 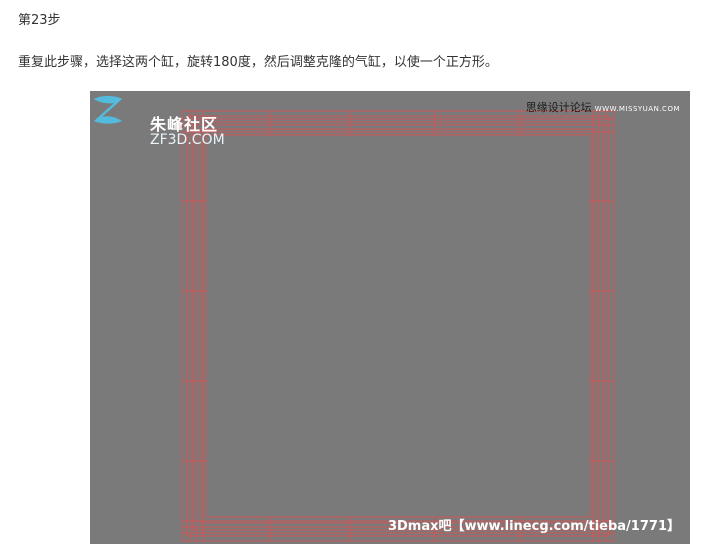 What do you see at coordinates (258, 62) in the screenshot?
I see `step-description: 重复此步骤，选择这两个缸，旋转180度，然后调整克隆的气缸，以使一个正方形。` at bounding box center [258, 62].